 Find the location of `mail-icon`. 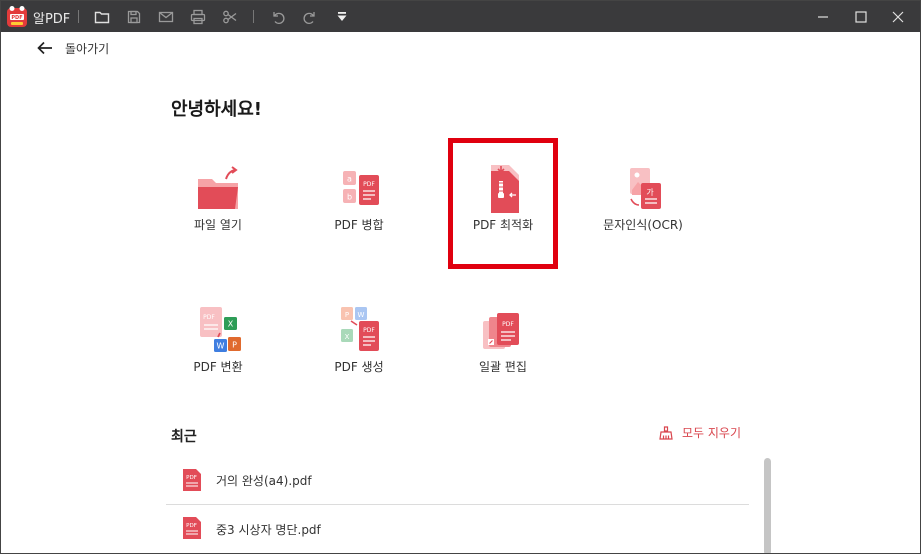

mail-icon is located at coordinates (166, 17).